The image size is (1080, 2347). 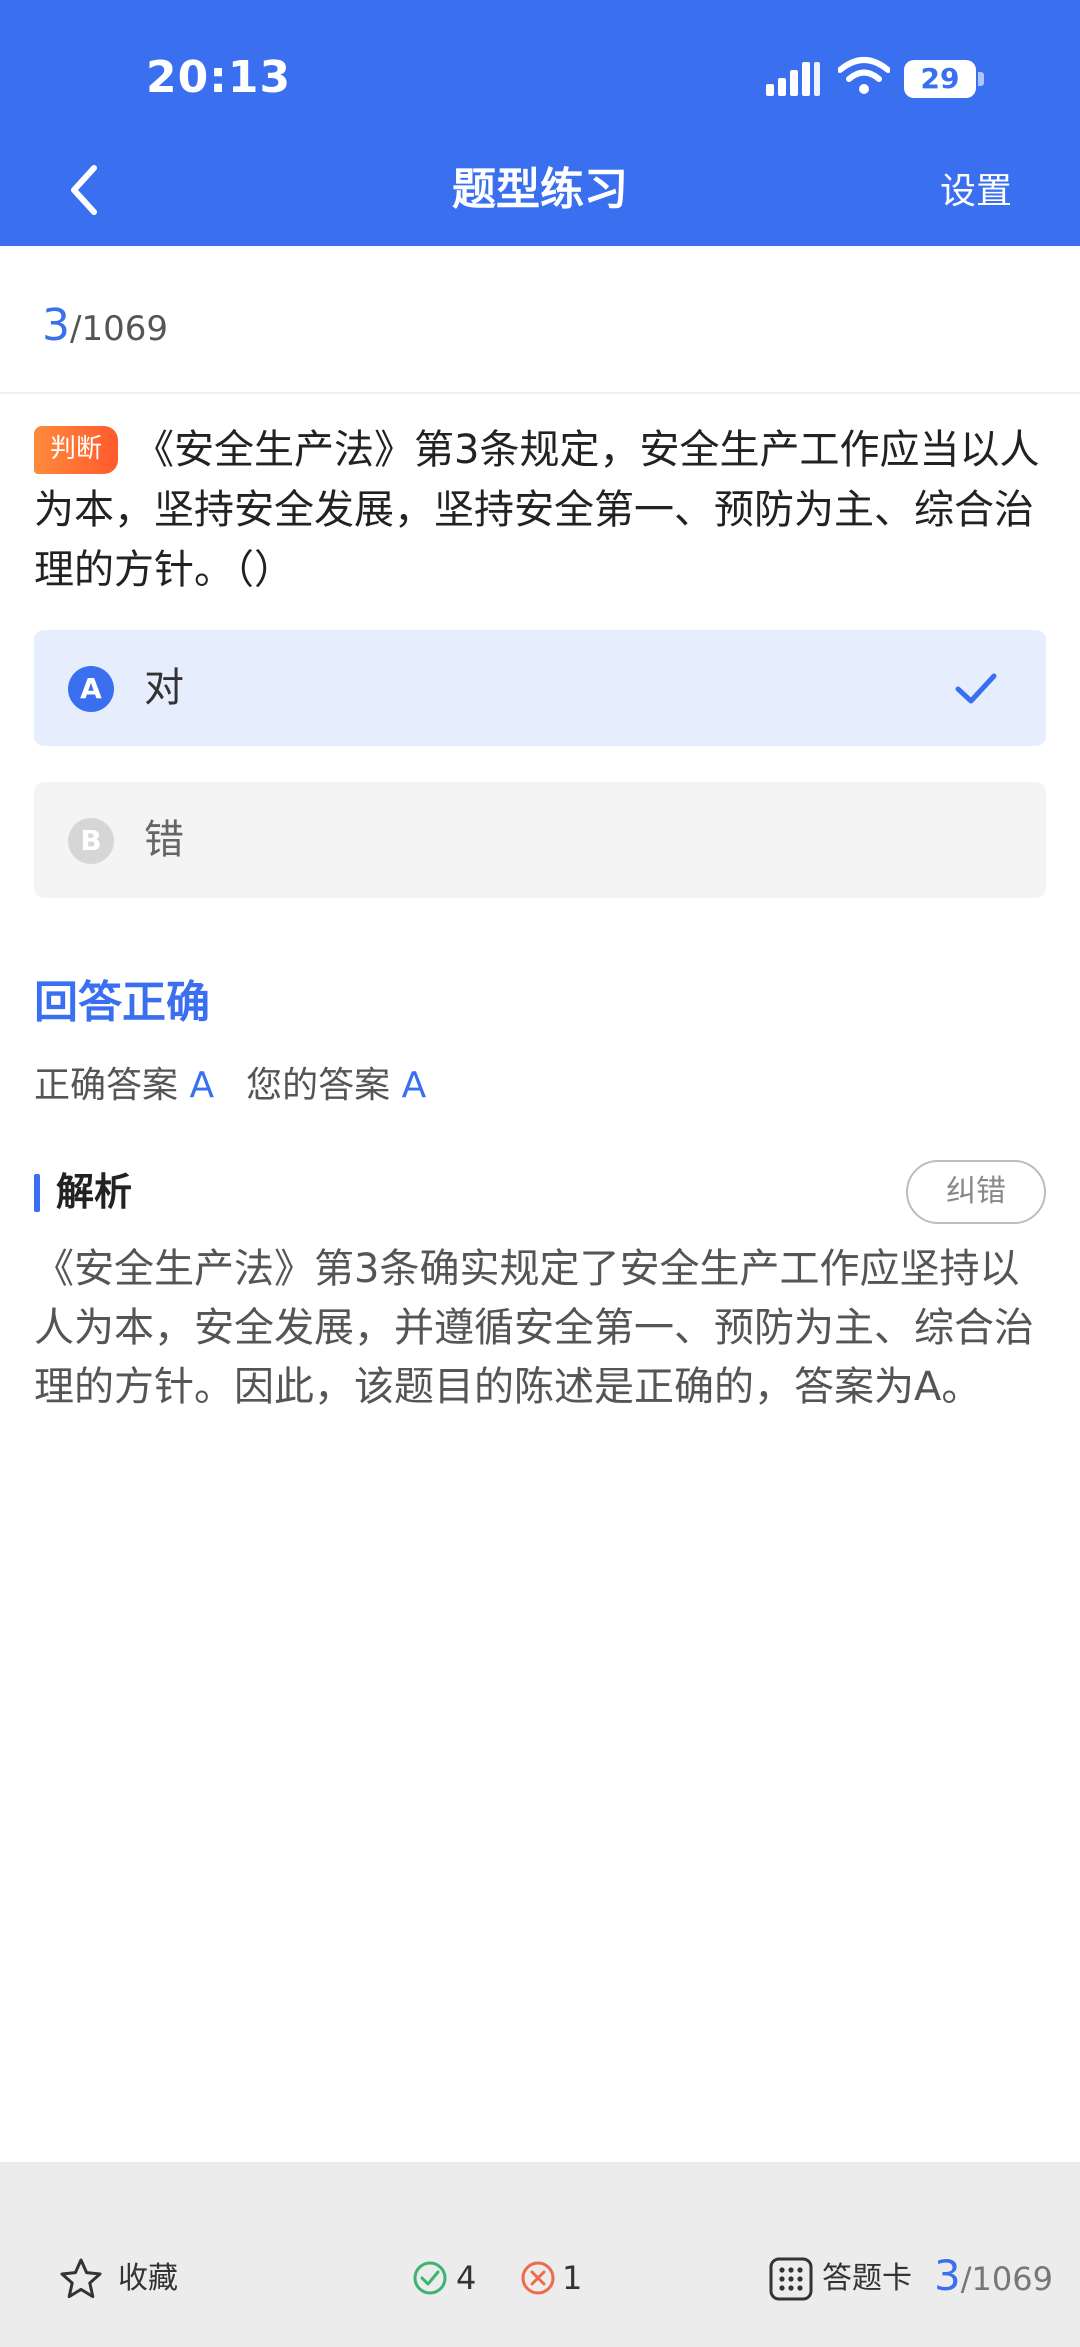 What do you see at coordinates (864, 75) in the screenshot?
I see `wifi-icon` at bounding box center [864, 75].